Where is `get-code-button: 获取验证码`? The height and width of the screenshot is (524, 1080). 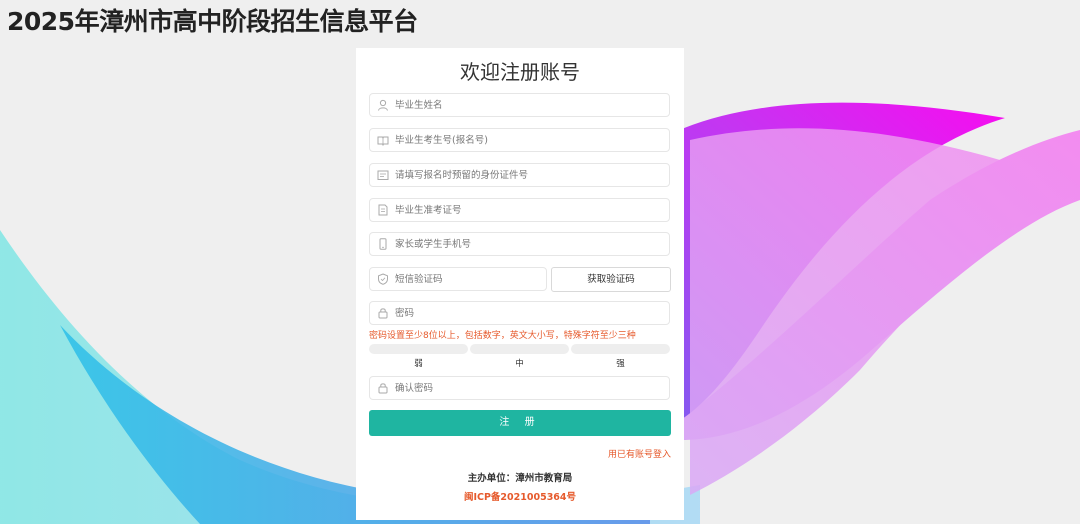
get-code-button: 获取验证码 is located at coordinates (611, 279).